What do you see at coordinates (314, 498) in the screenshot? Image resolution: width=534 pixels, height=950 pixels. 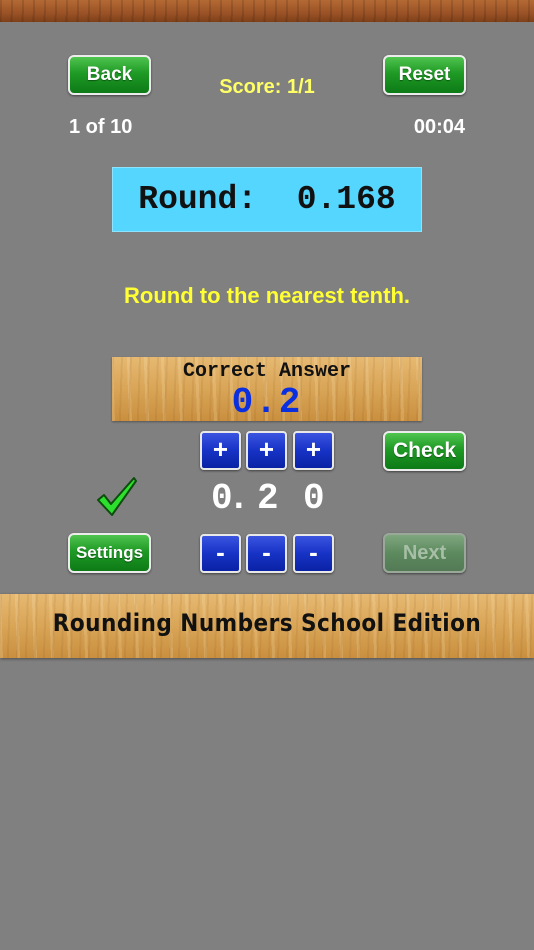 I see `digit-hundredths: 0` at bounding box center [314, 498].